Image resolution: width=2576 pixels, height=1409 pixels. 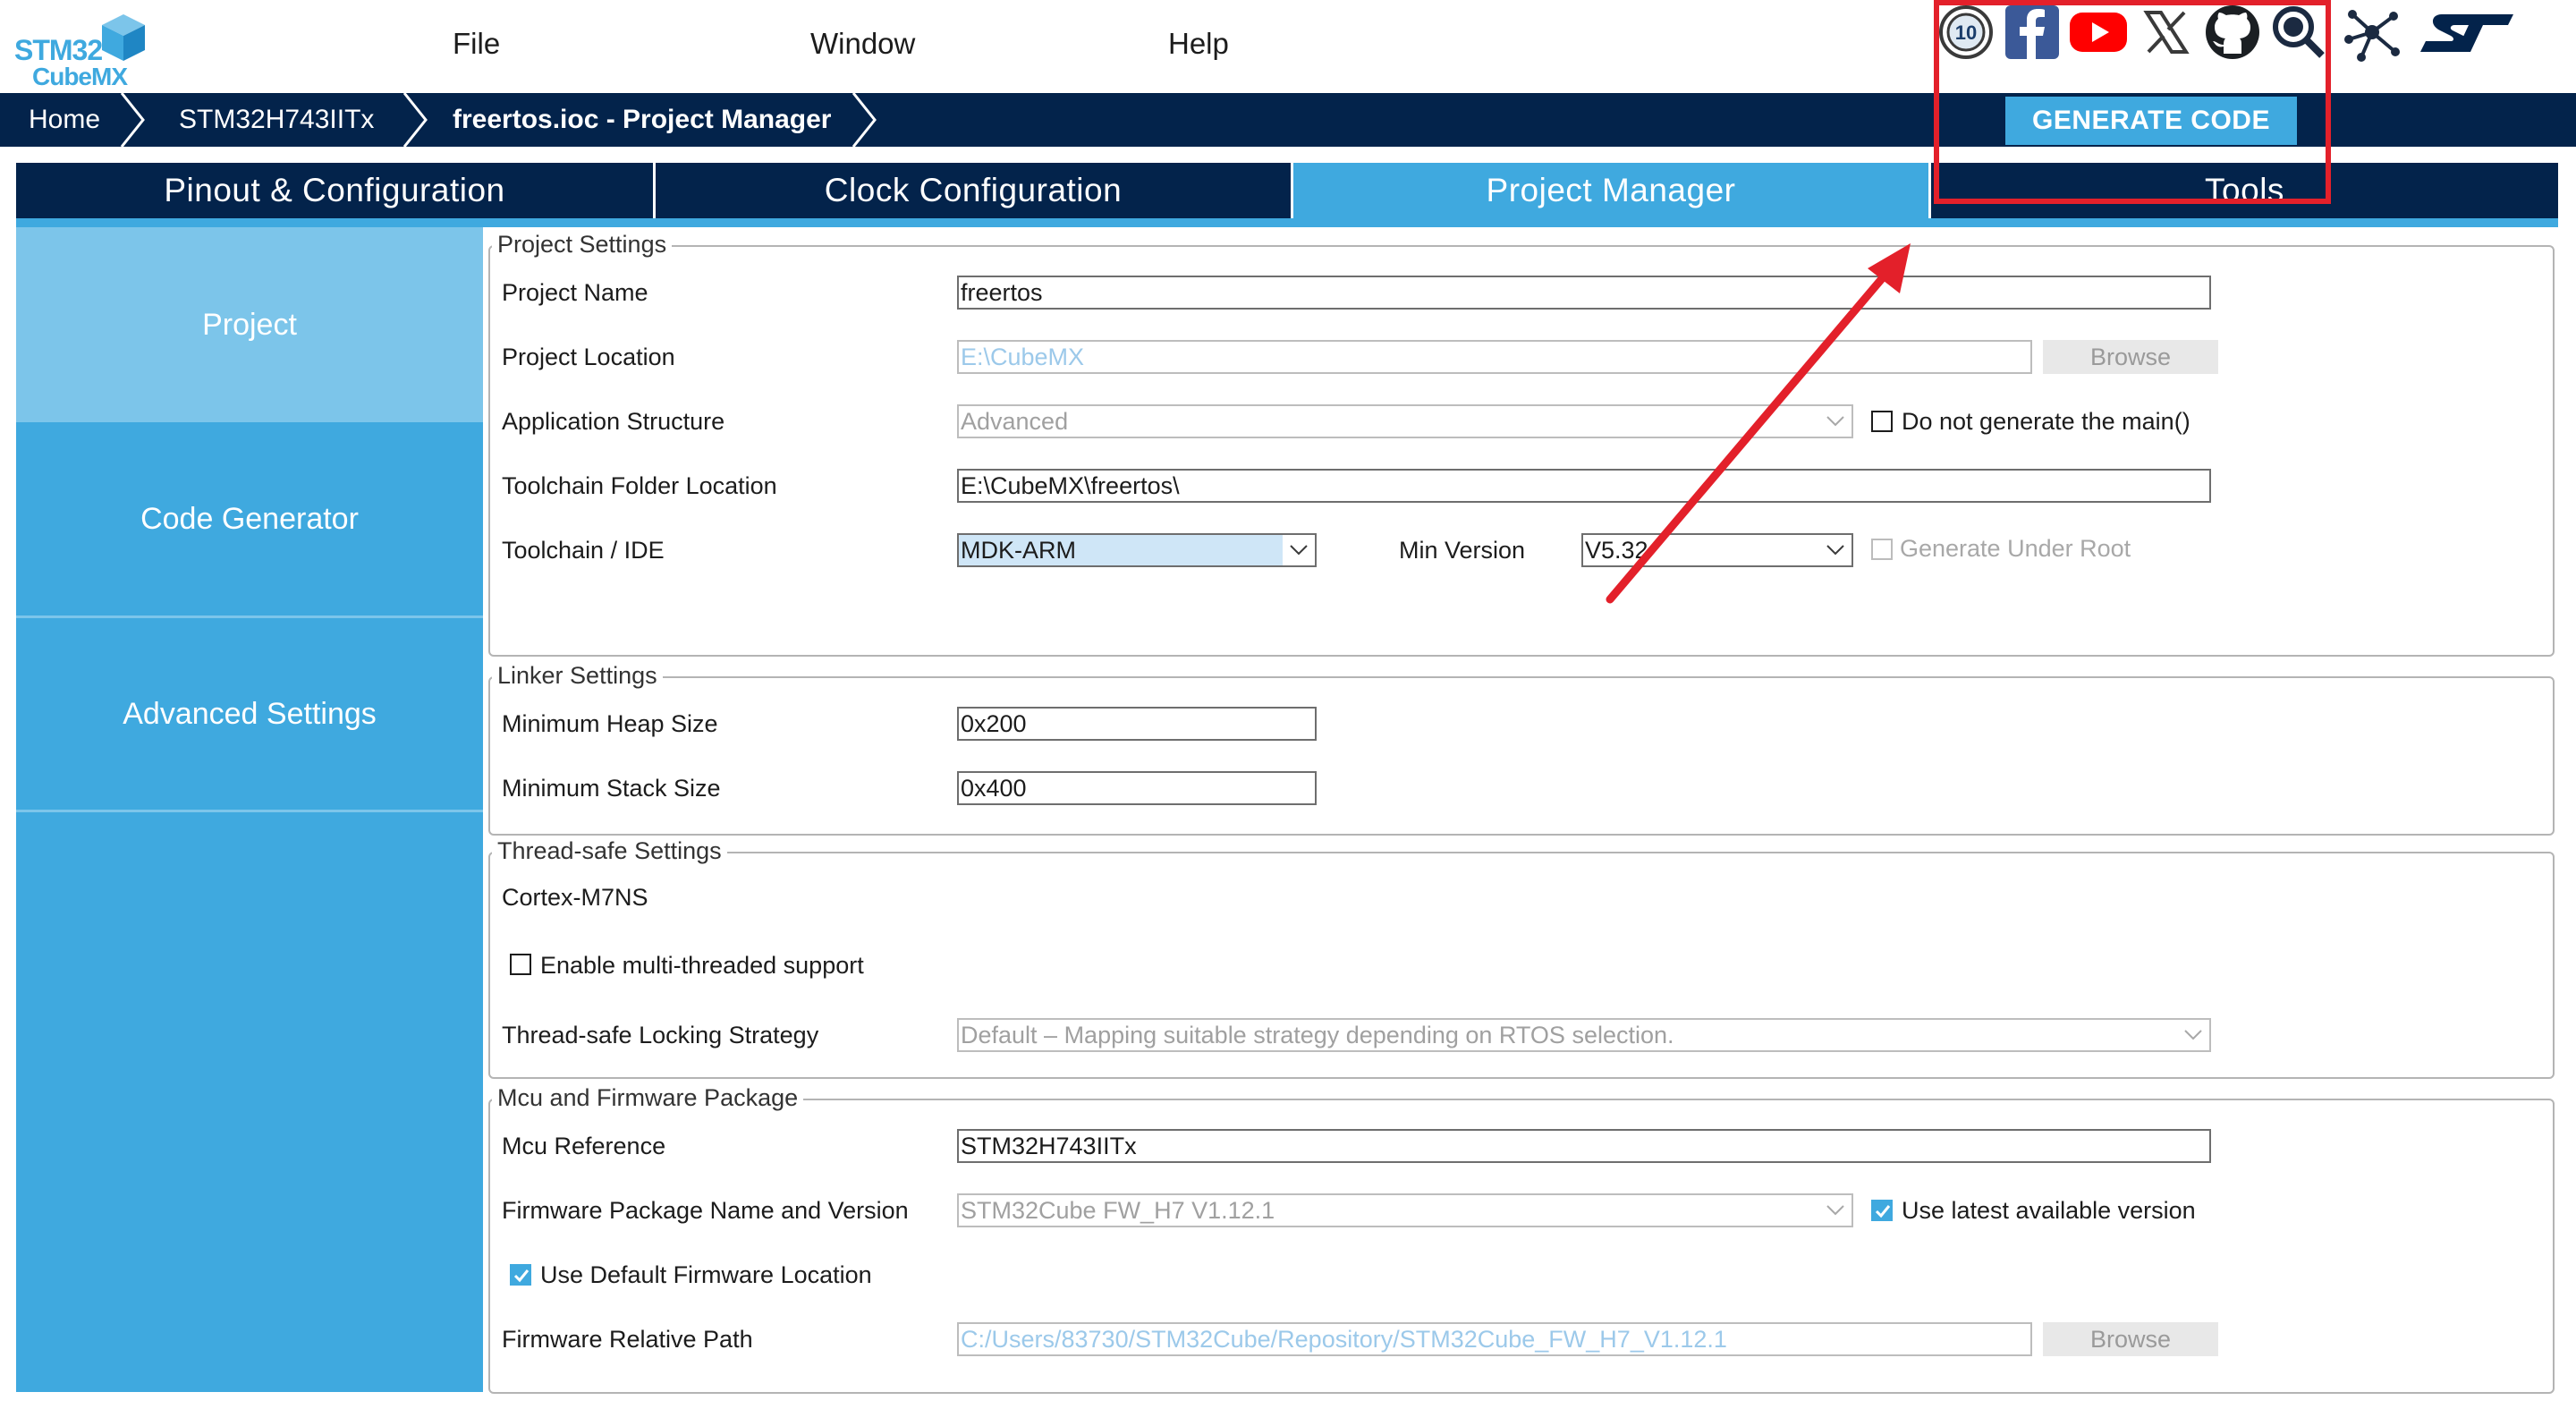 What do you see at coordinates (648, 1098) in the screenshot?
I see `group-title-mcu-firmware: Mcu and Firmware Package` at bounding box center [648, 1098].